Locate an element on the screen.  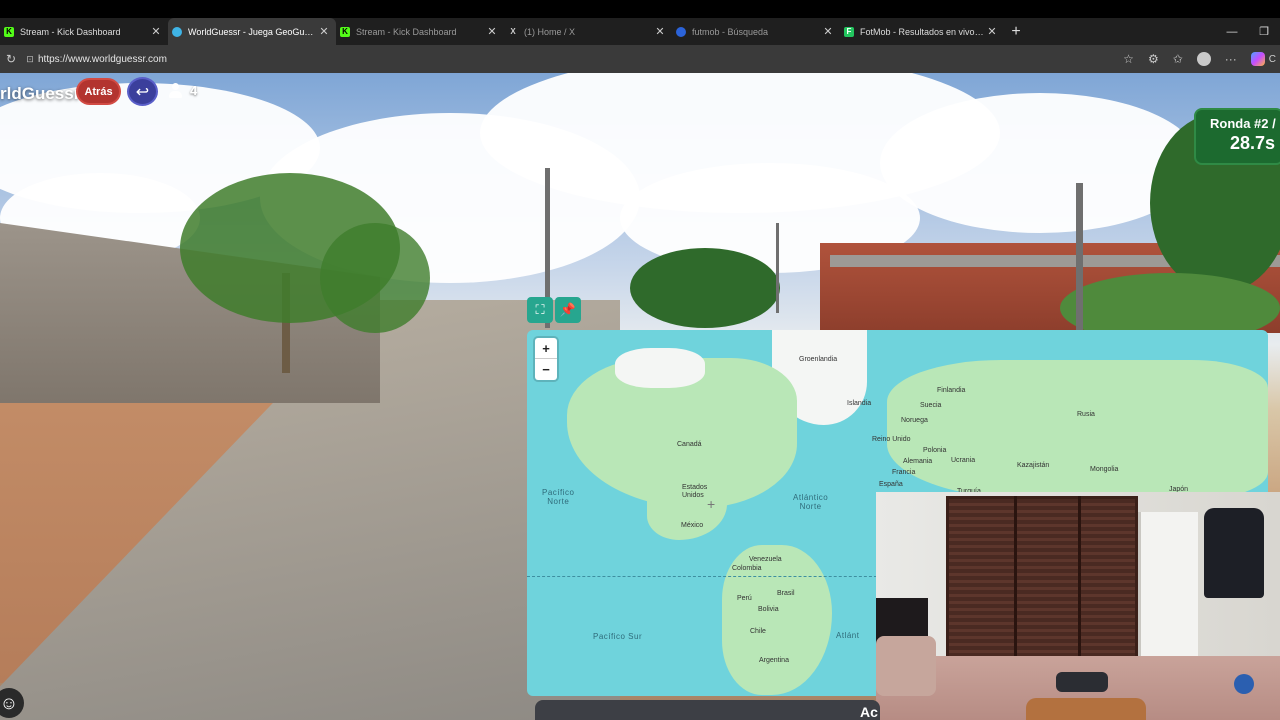
round-timer: Ronda #2 / 28.7s is located at coordinates (1237, 136).